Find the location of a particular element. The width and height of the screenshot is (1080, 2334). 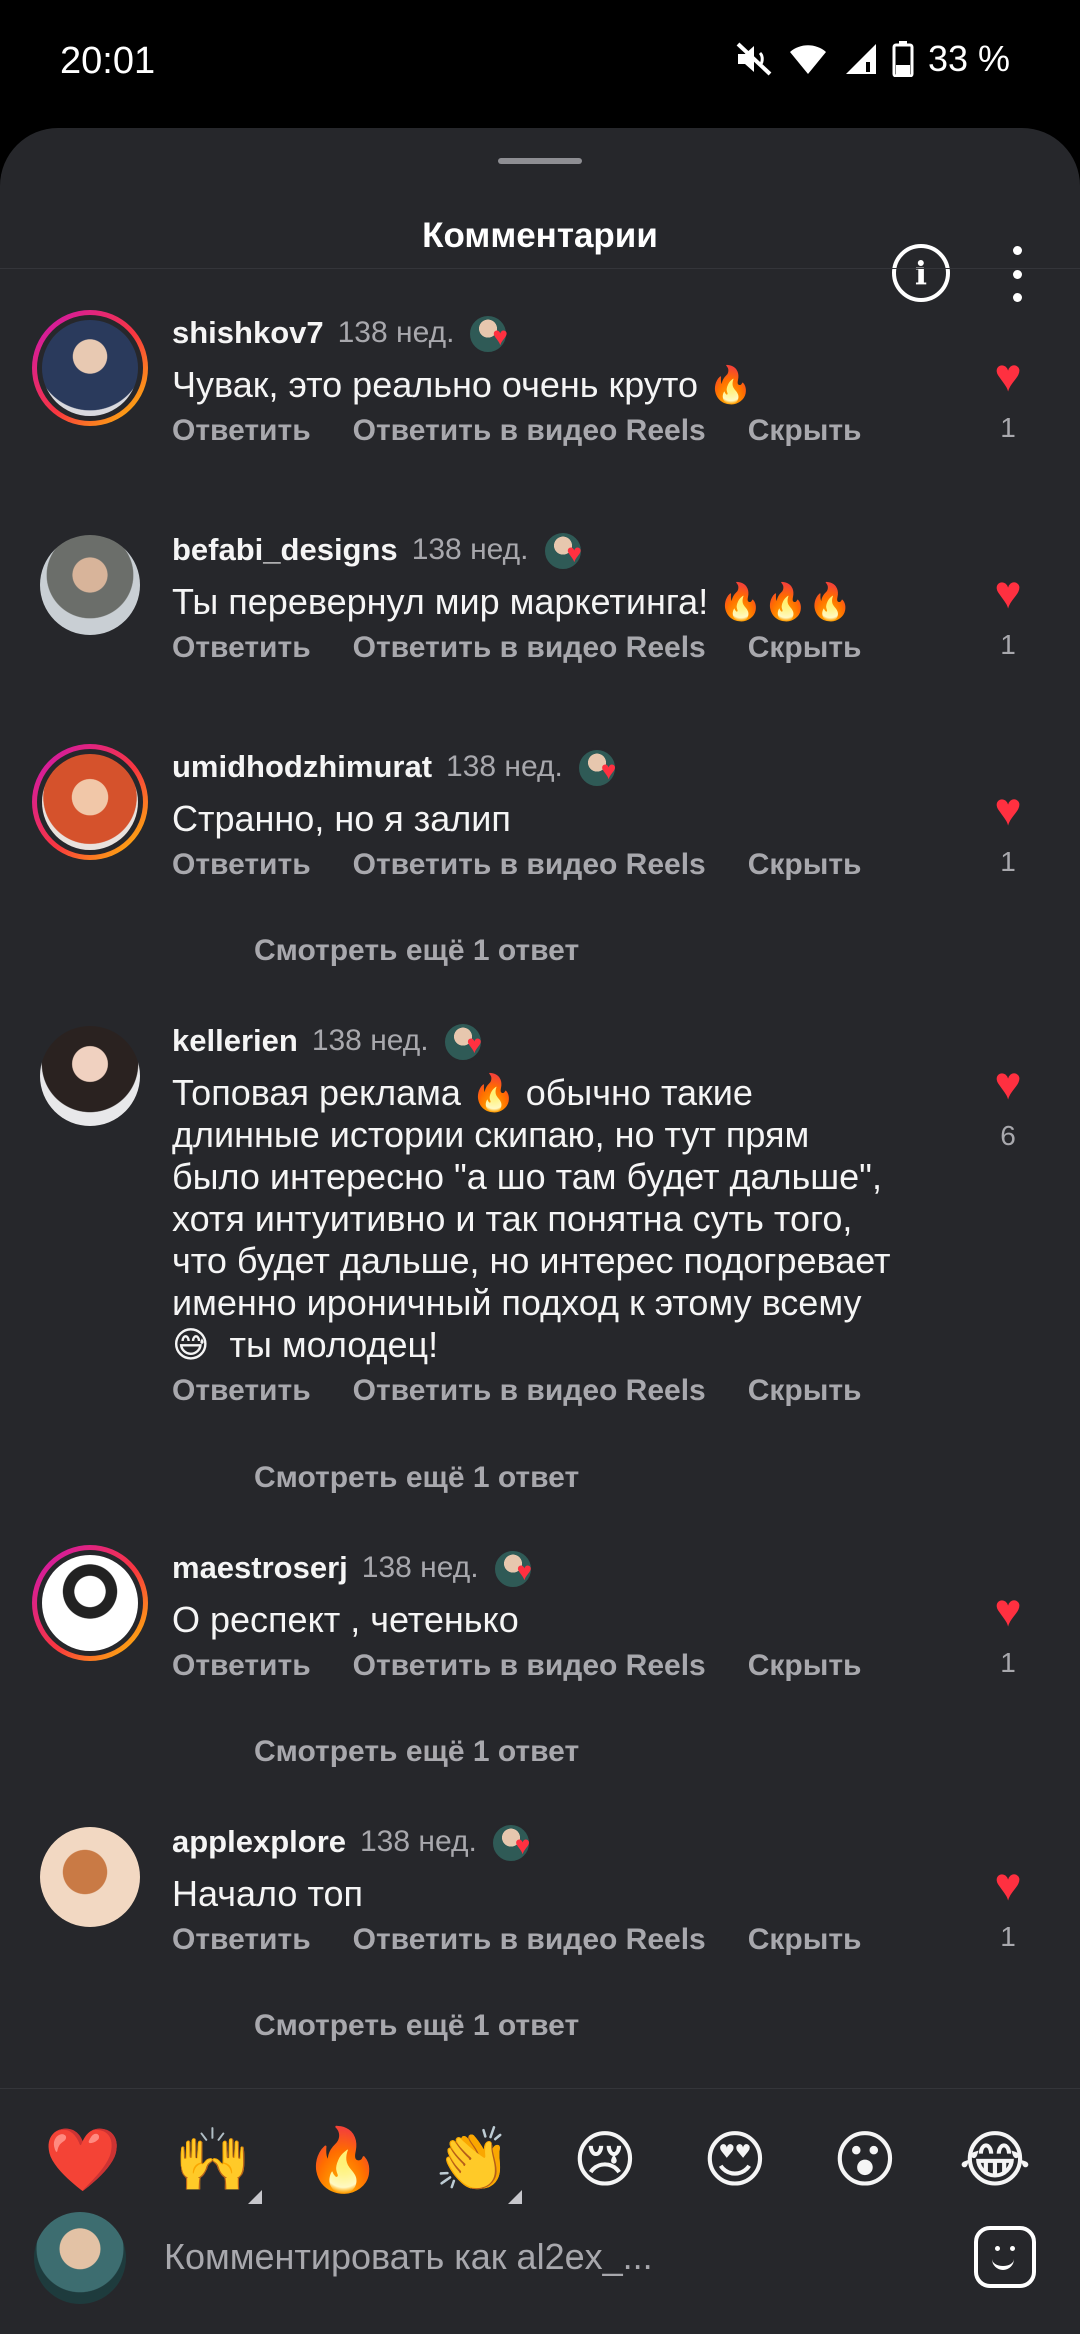

reaction-emoji-glyph: 👏 is located at coordinates (473, 2160).